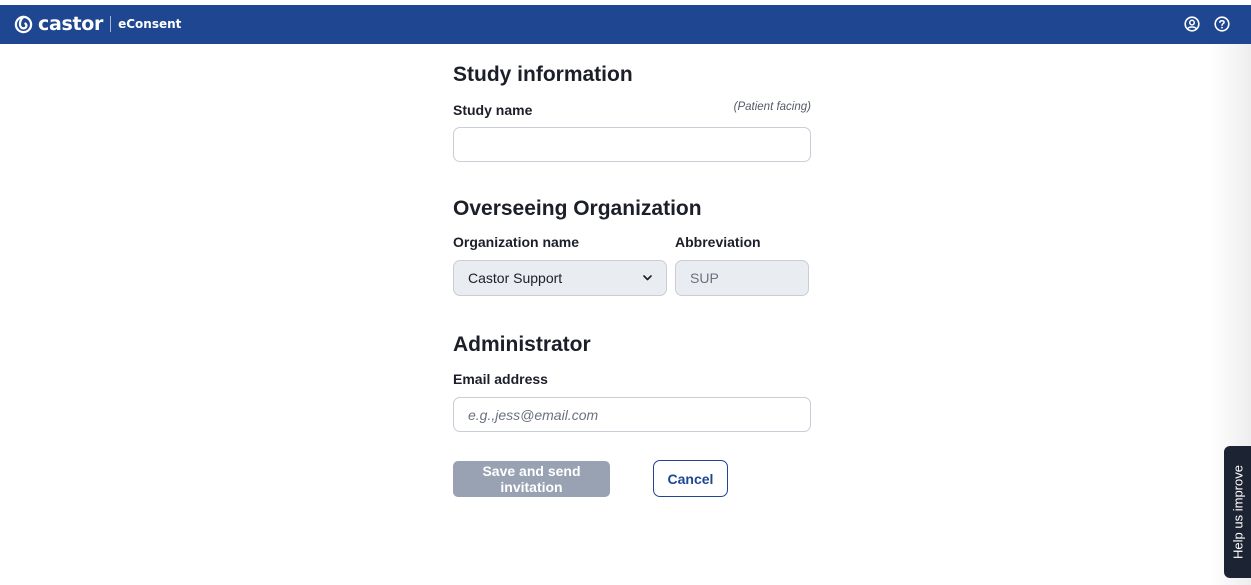  What do you see at coordinates (111, 24) in the screenshot?
I see `brand-divider` at bounding box center [111, 24].